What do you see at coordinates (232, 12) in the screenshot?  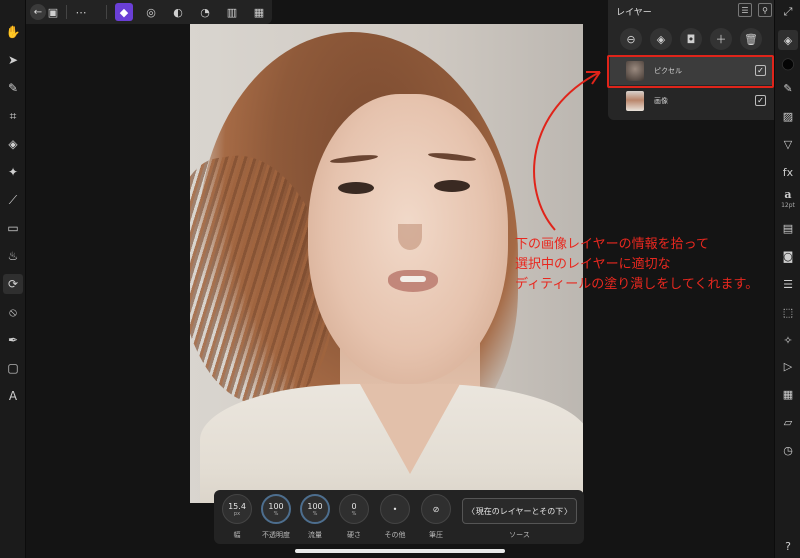 I see `export-persona-icon: ▥` at bounding box center [232, 12].